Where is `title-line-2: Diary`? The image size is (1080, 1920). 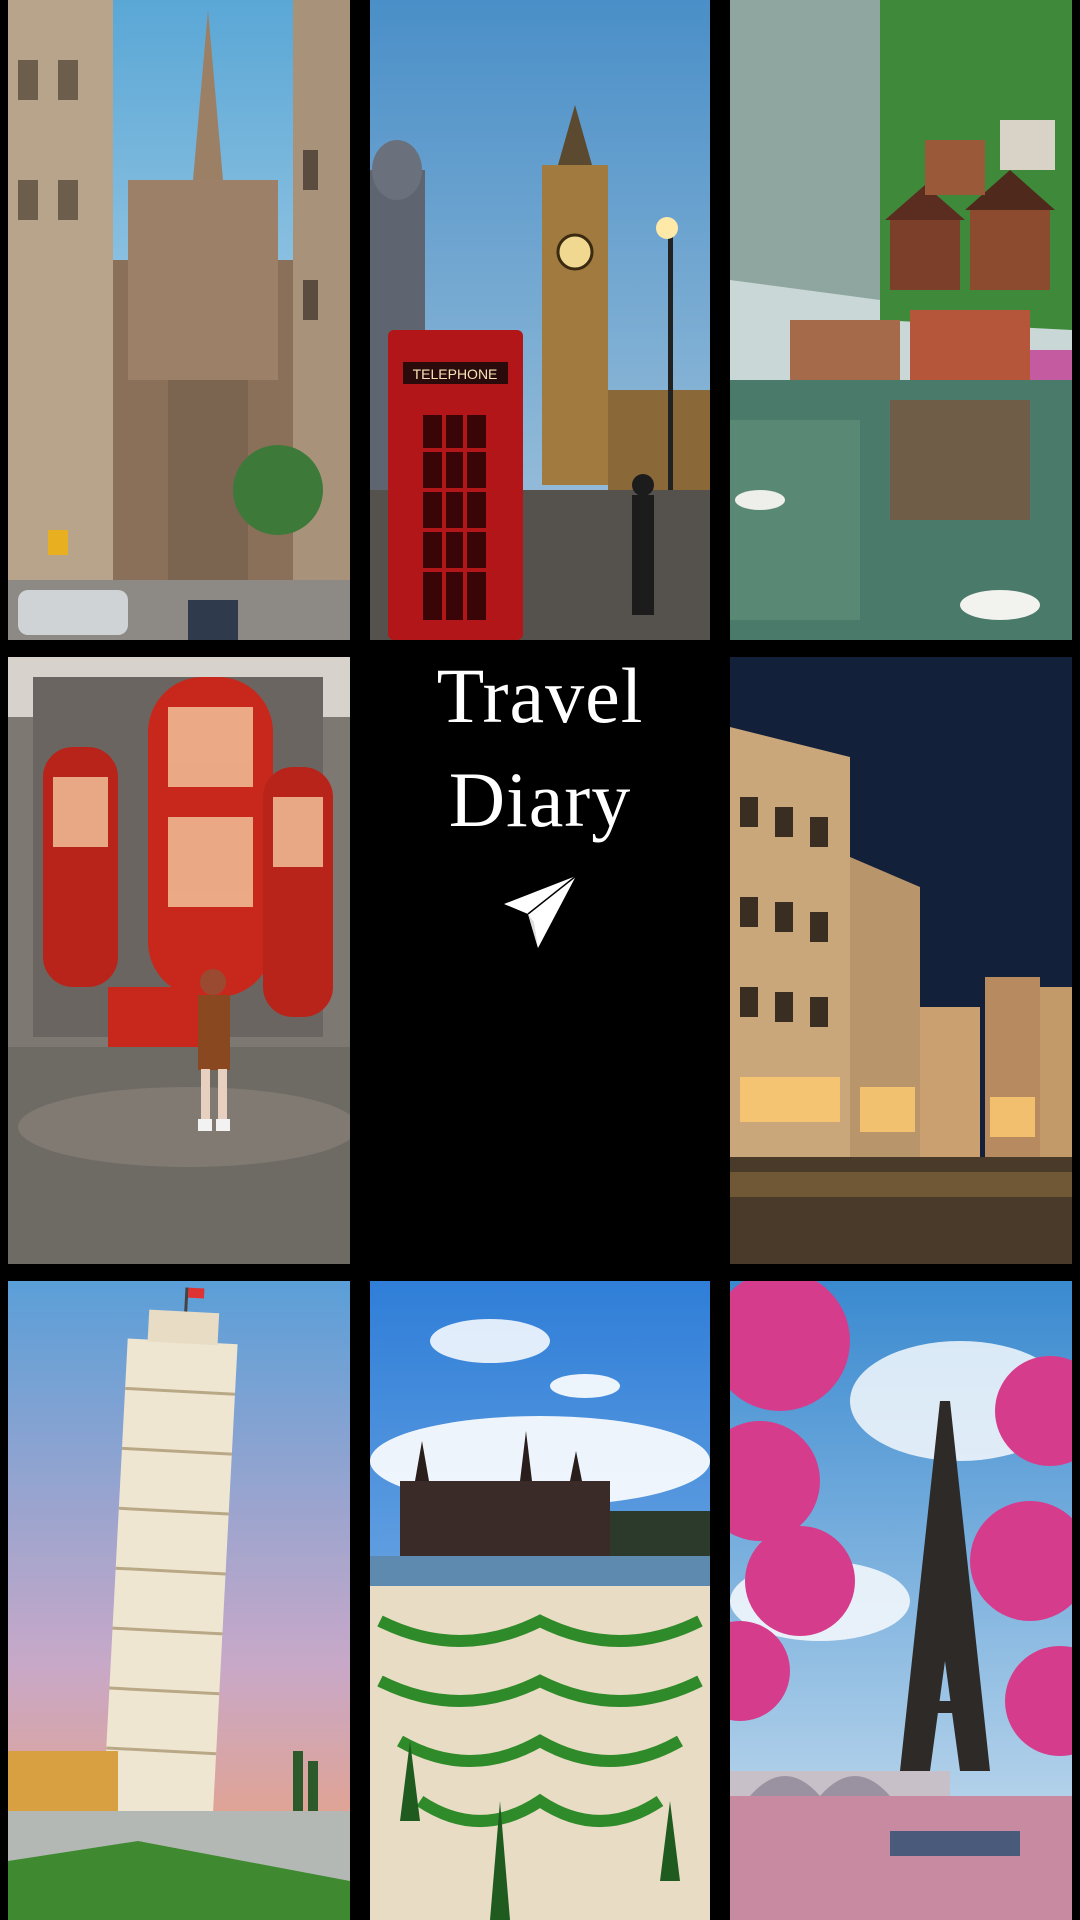
title-line-2: Diary is located at coordinates (540, 799).